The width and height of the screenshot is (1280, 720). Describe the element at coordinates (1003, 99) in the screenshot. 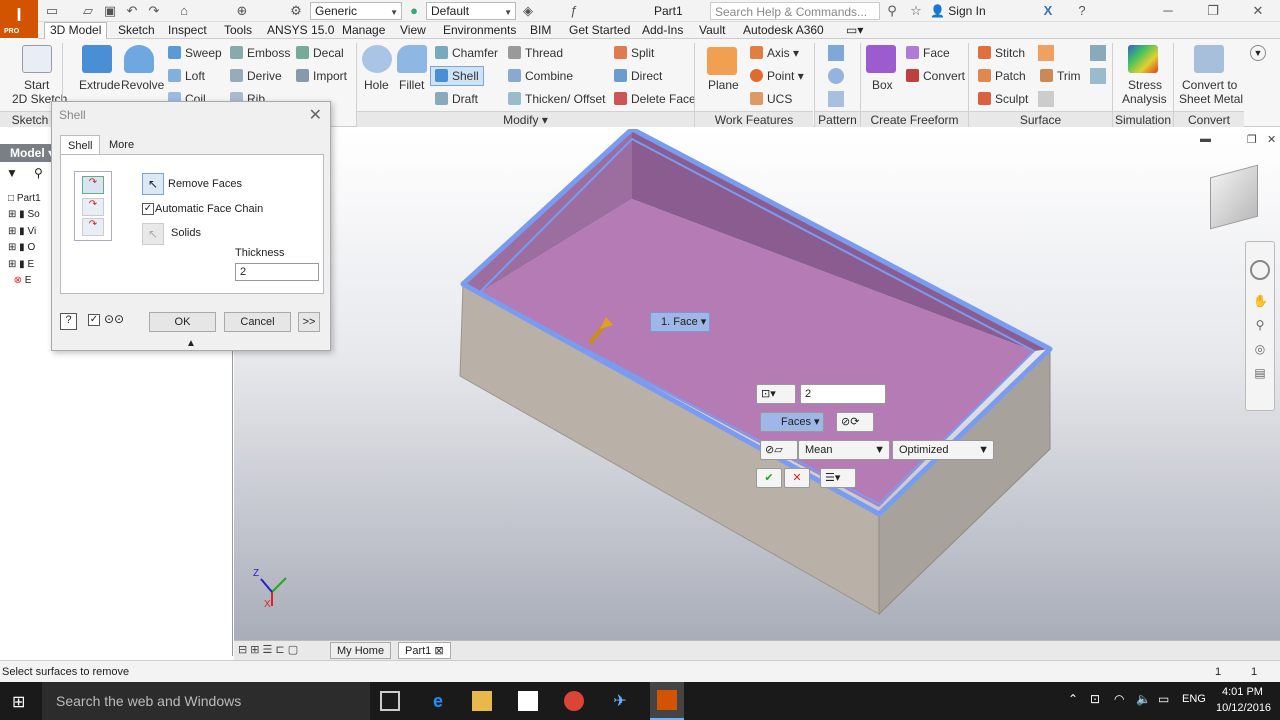

I see `sculpt-button: Sculpt` at that location.